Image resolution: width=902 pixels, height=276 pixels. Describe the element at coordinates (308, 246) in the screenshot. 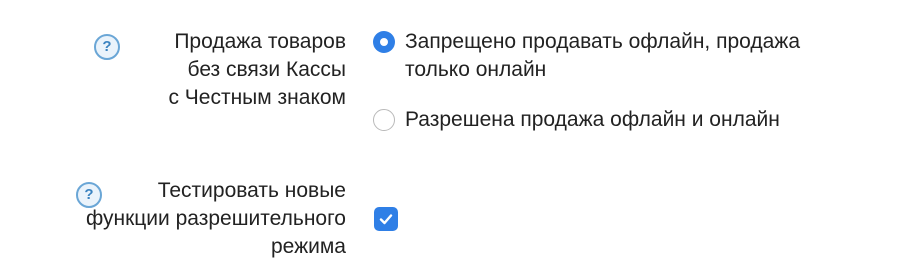

I see `setting-label-line: режима` at that location.